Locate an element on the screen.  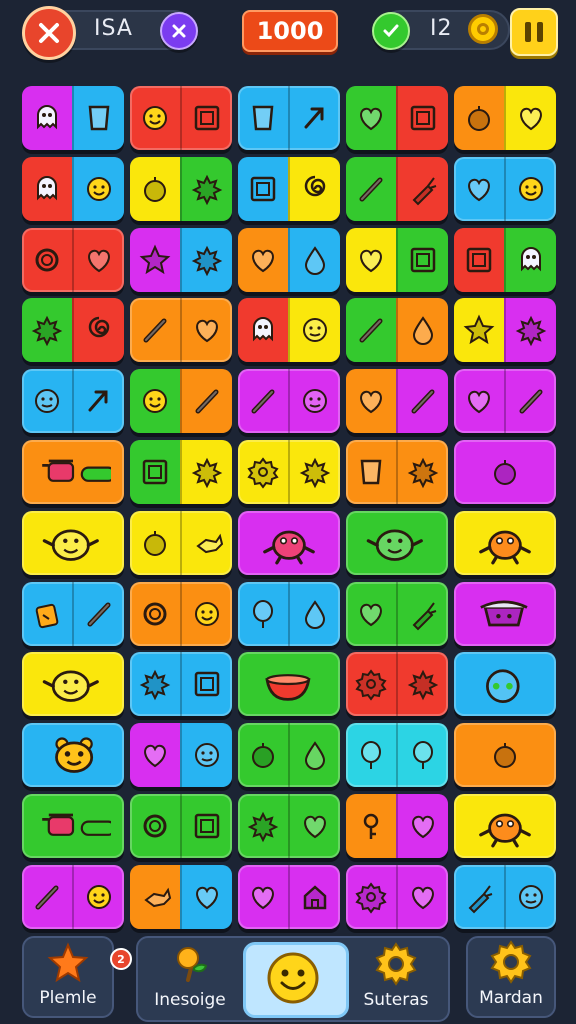
ball-icon is located at coordinates (503, 686).